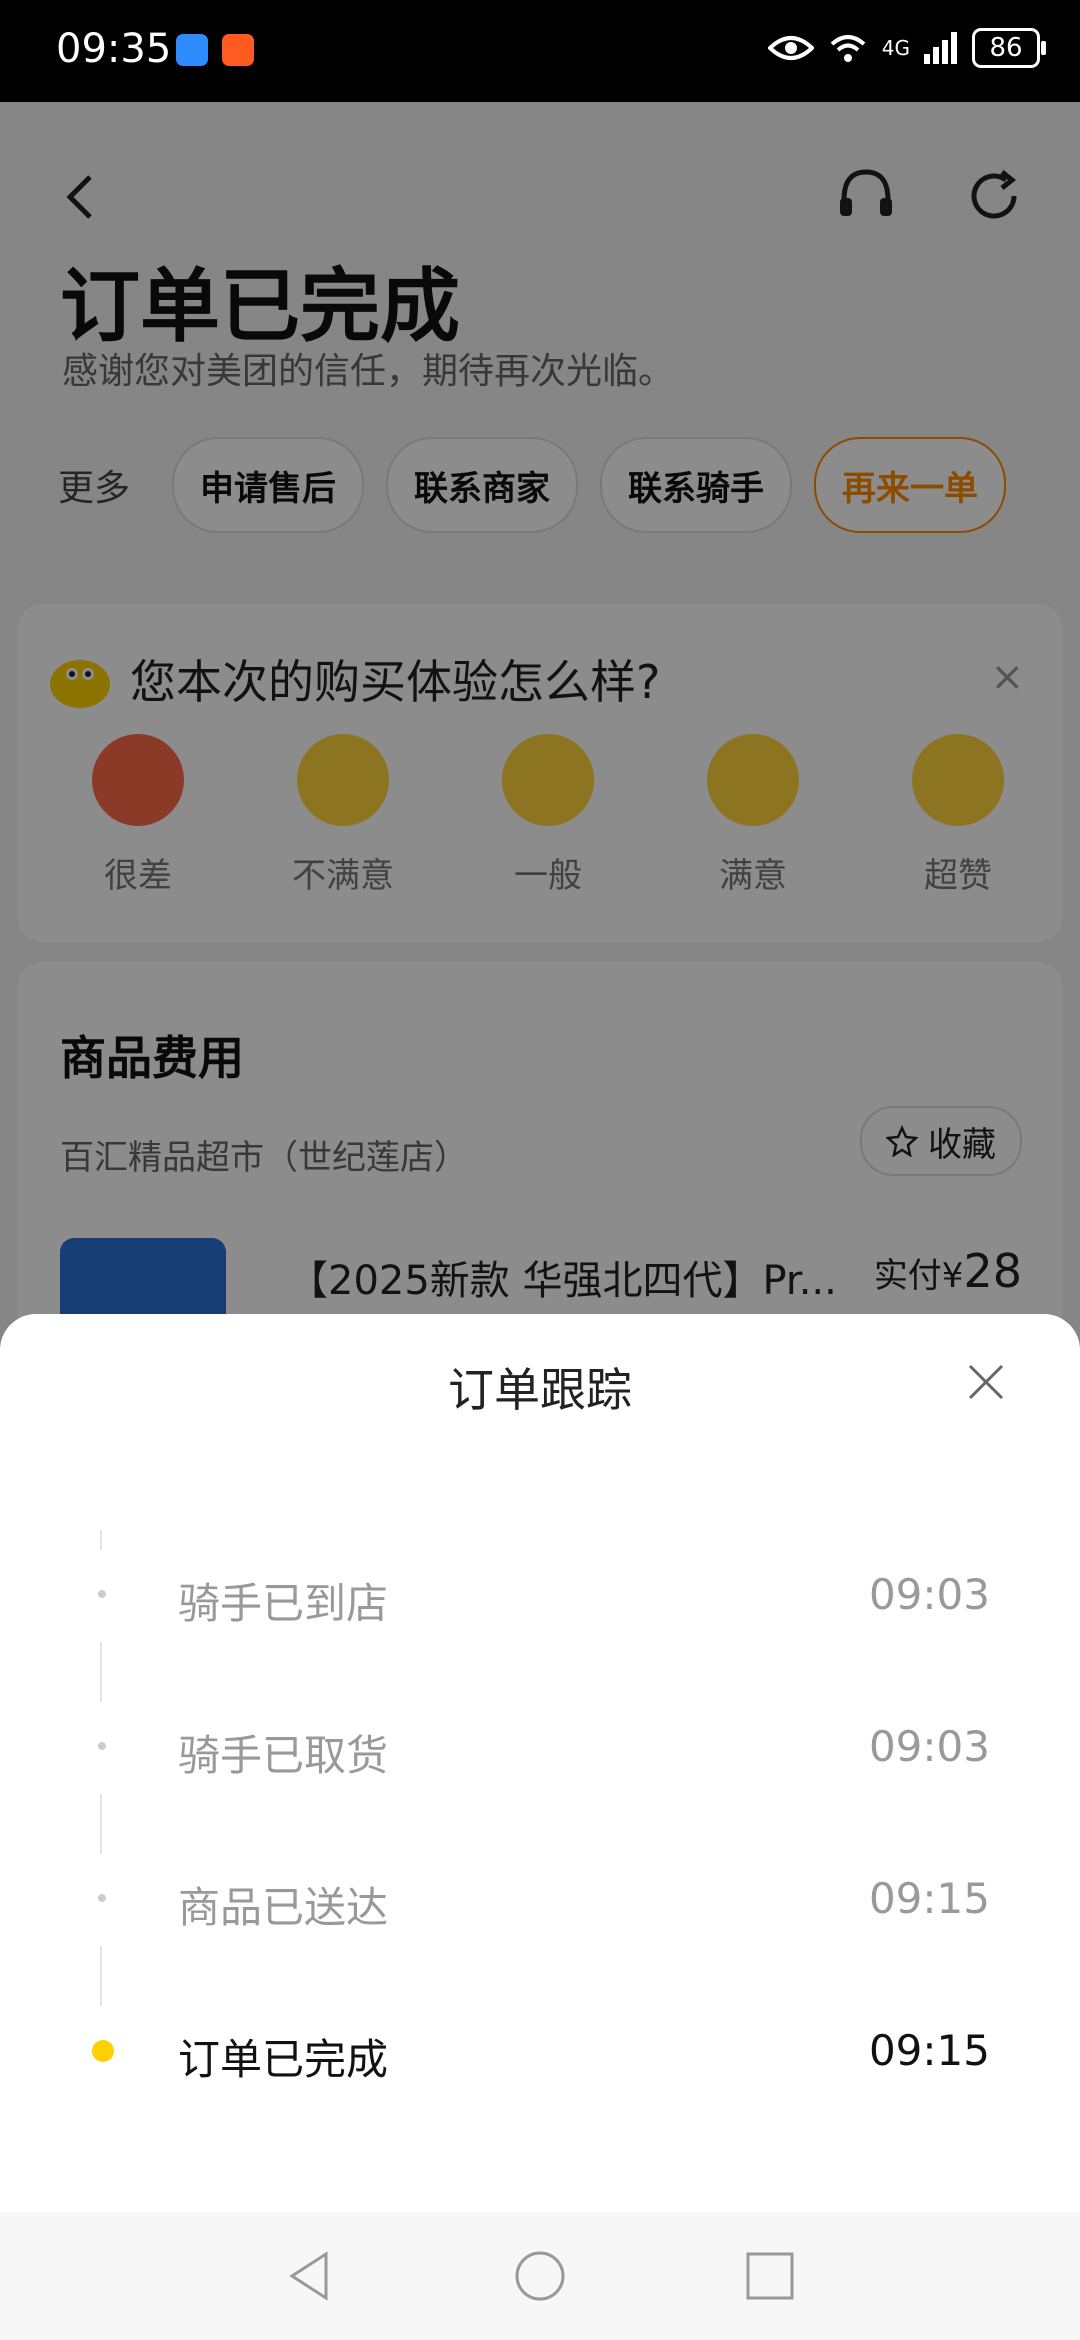 This screenshot has height=2340, width=1080. Describe the element at coordinates (540, 1747) in the screenshot. I see `timeline-event: 骑手已取货 09:03` at that location.